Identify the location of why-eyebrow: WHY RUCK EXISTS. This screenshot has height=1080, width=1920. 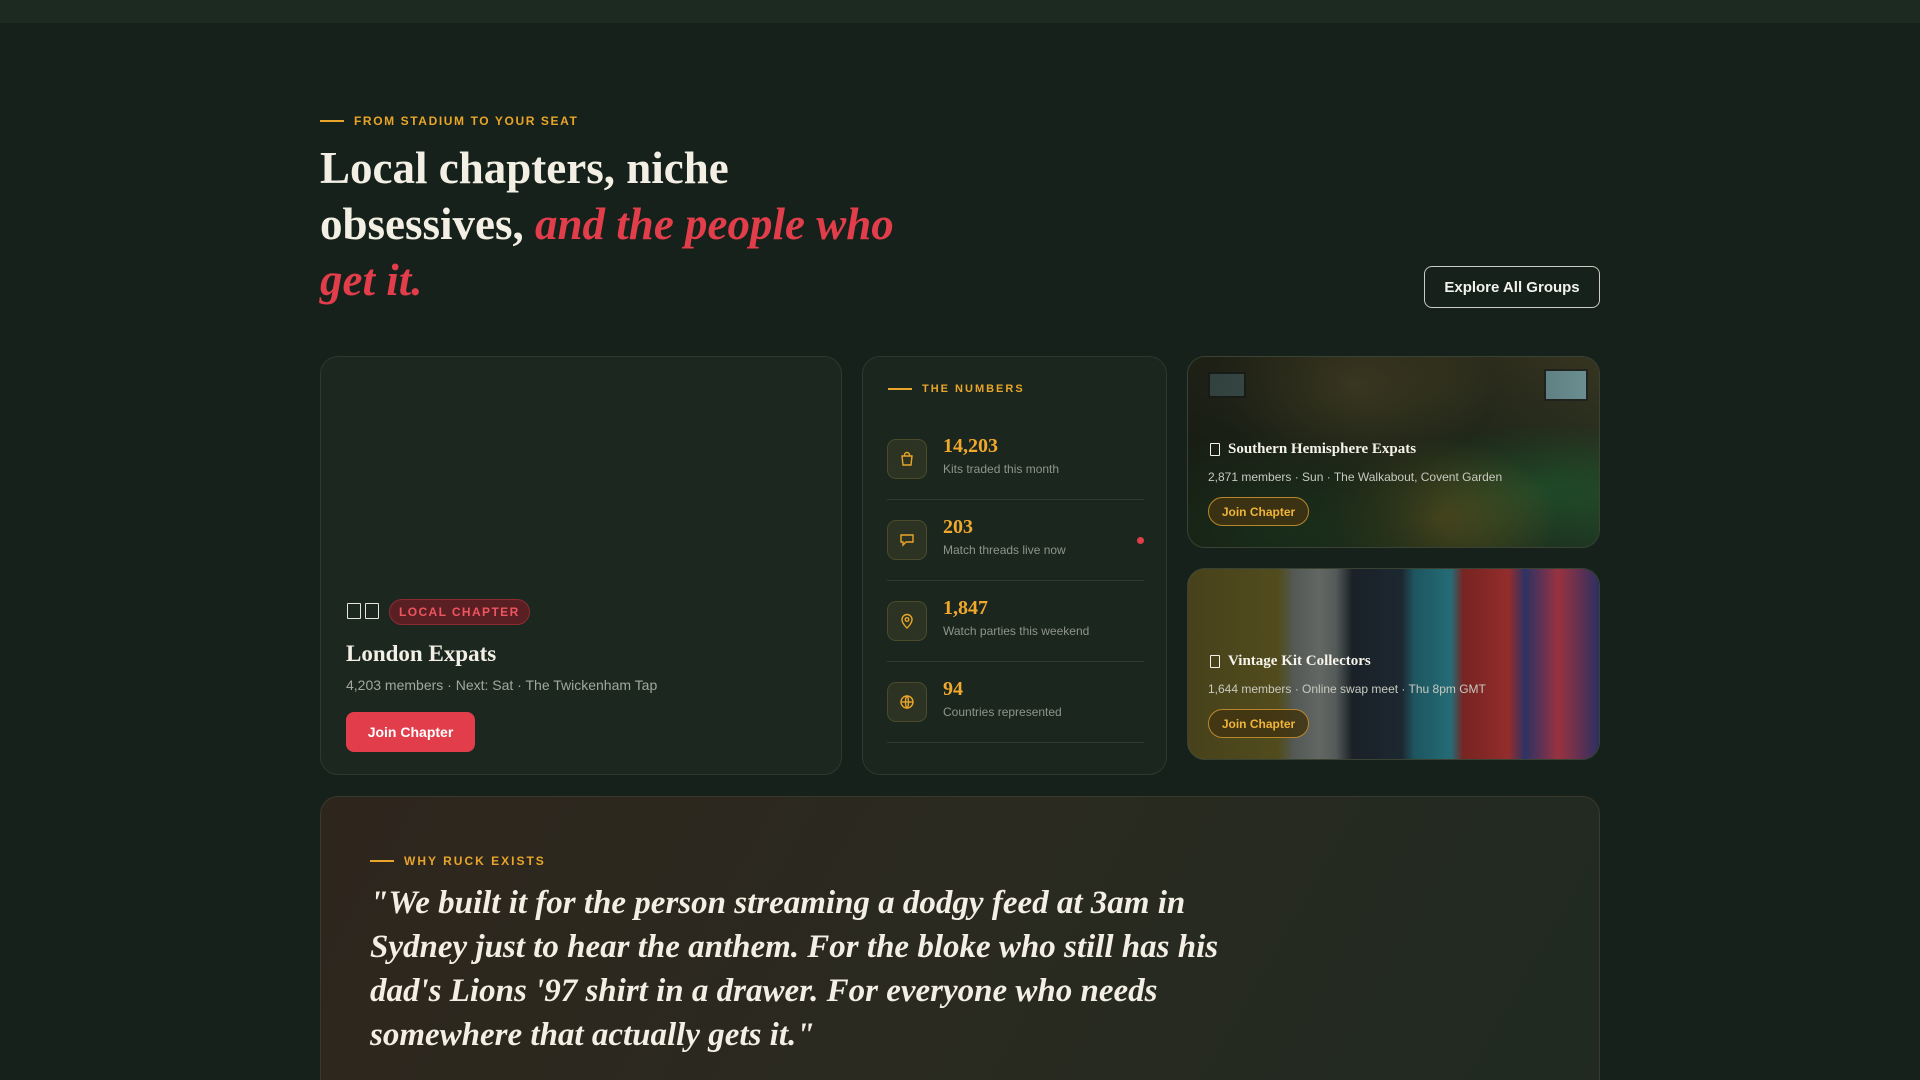
(458, 861).